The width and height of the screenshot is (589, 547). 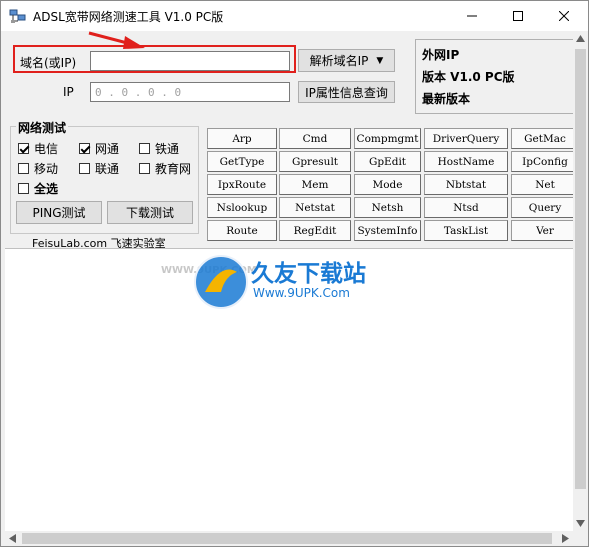 What do you see at coordinates (221, 282) in the screenshot?
I see `watermark-logo-icon` at bounding box center [221, 282].